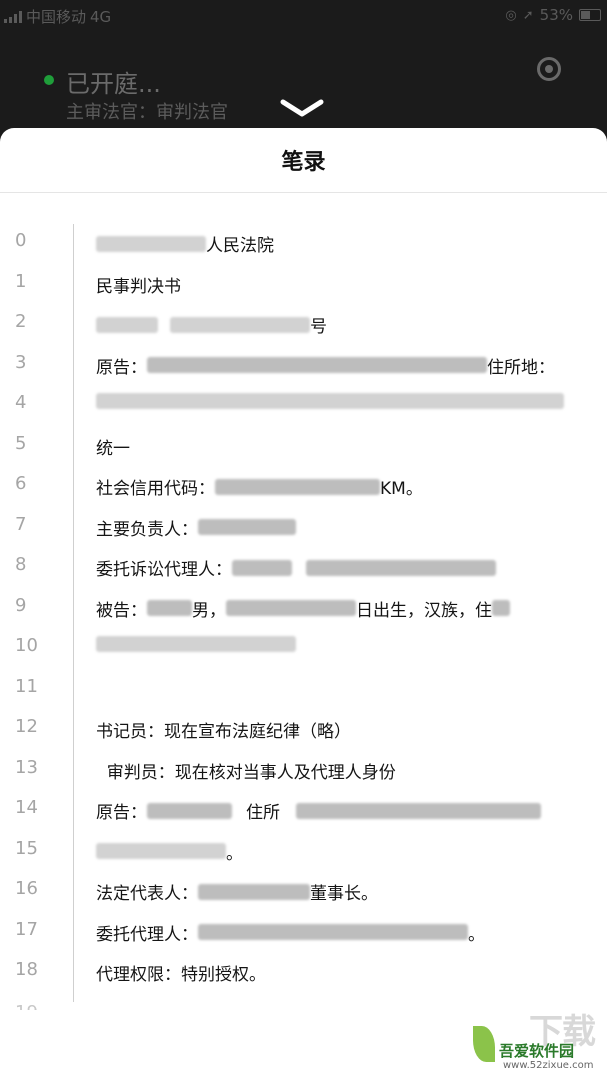  I want to click on line-number: 18, so click(26, 969).